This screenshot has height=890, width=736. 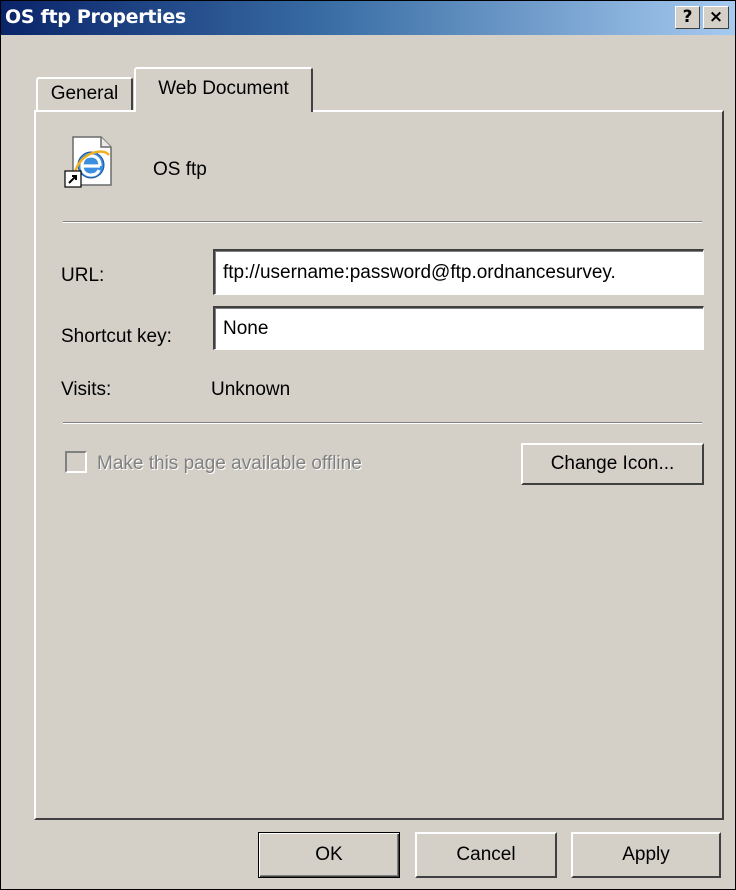 I want to click on offline-label: Make this page available offline, so click(x=229, y=463).